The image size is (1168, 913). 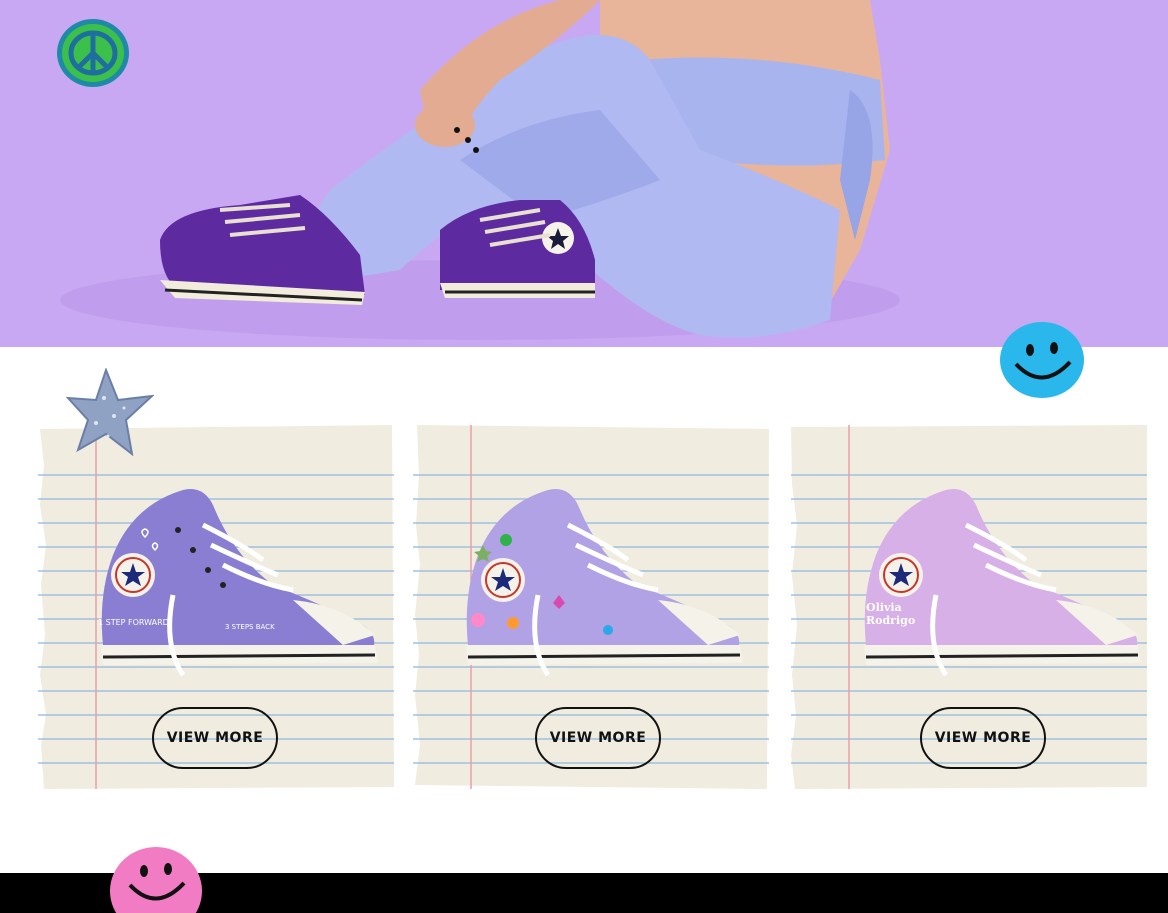 I want to click on shoe-image-1: 1 STEP FORWARD 3 STEPS BACK, so click(x=238, y=583).